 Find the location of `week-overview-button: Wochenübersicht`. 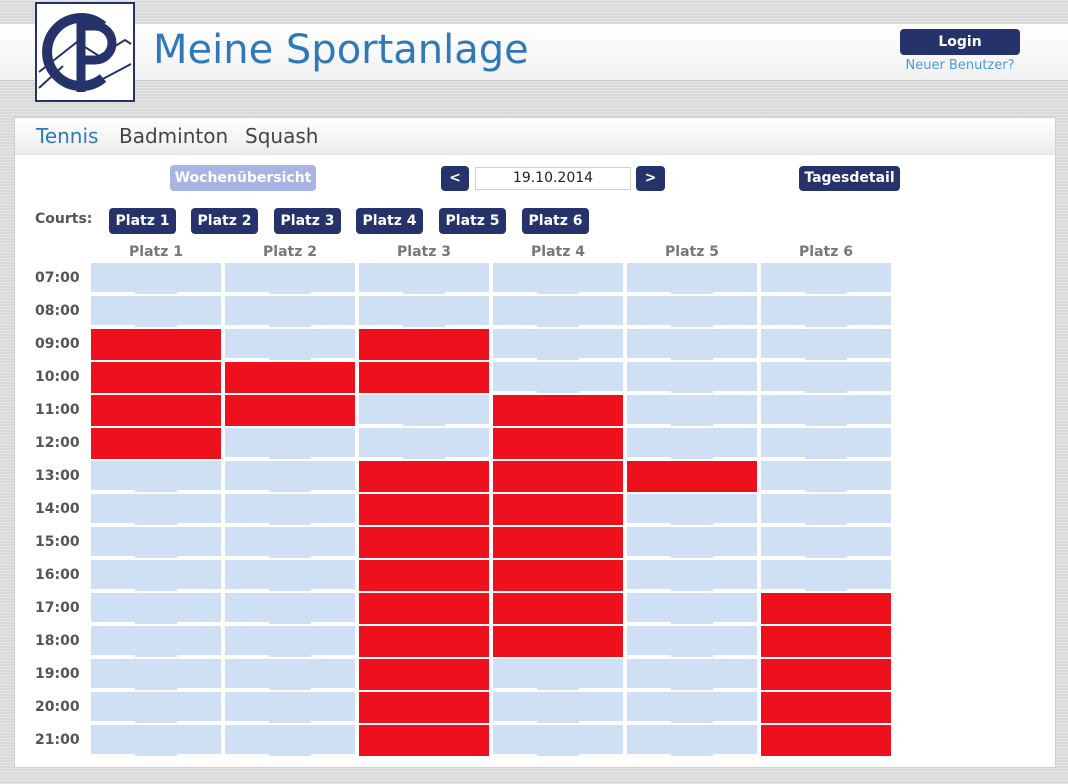

week-overview-button: Wochenübersicht is located at coordinates (243, 178).